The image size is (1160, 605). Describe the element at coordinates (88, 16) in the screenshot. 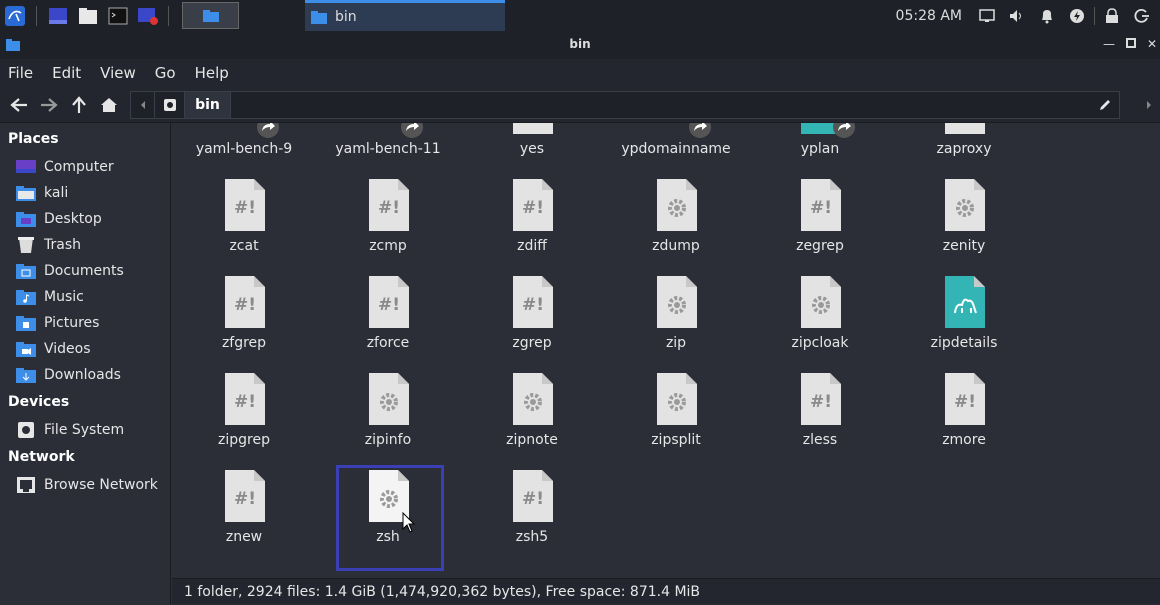

I see `file-manager-launcher-icon` at that location.